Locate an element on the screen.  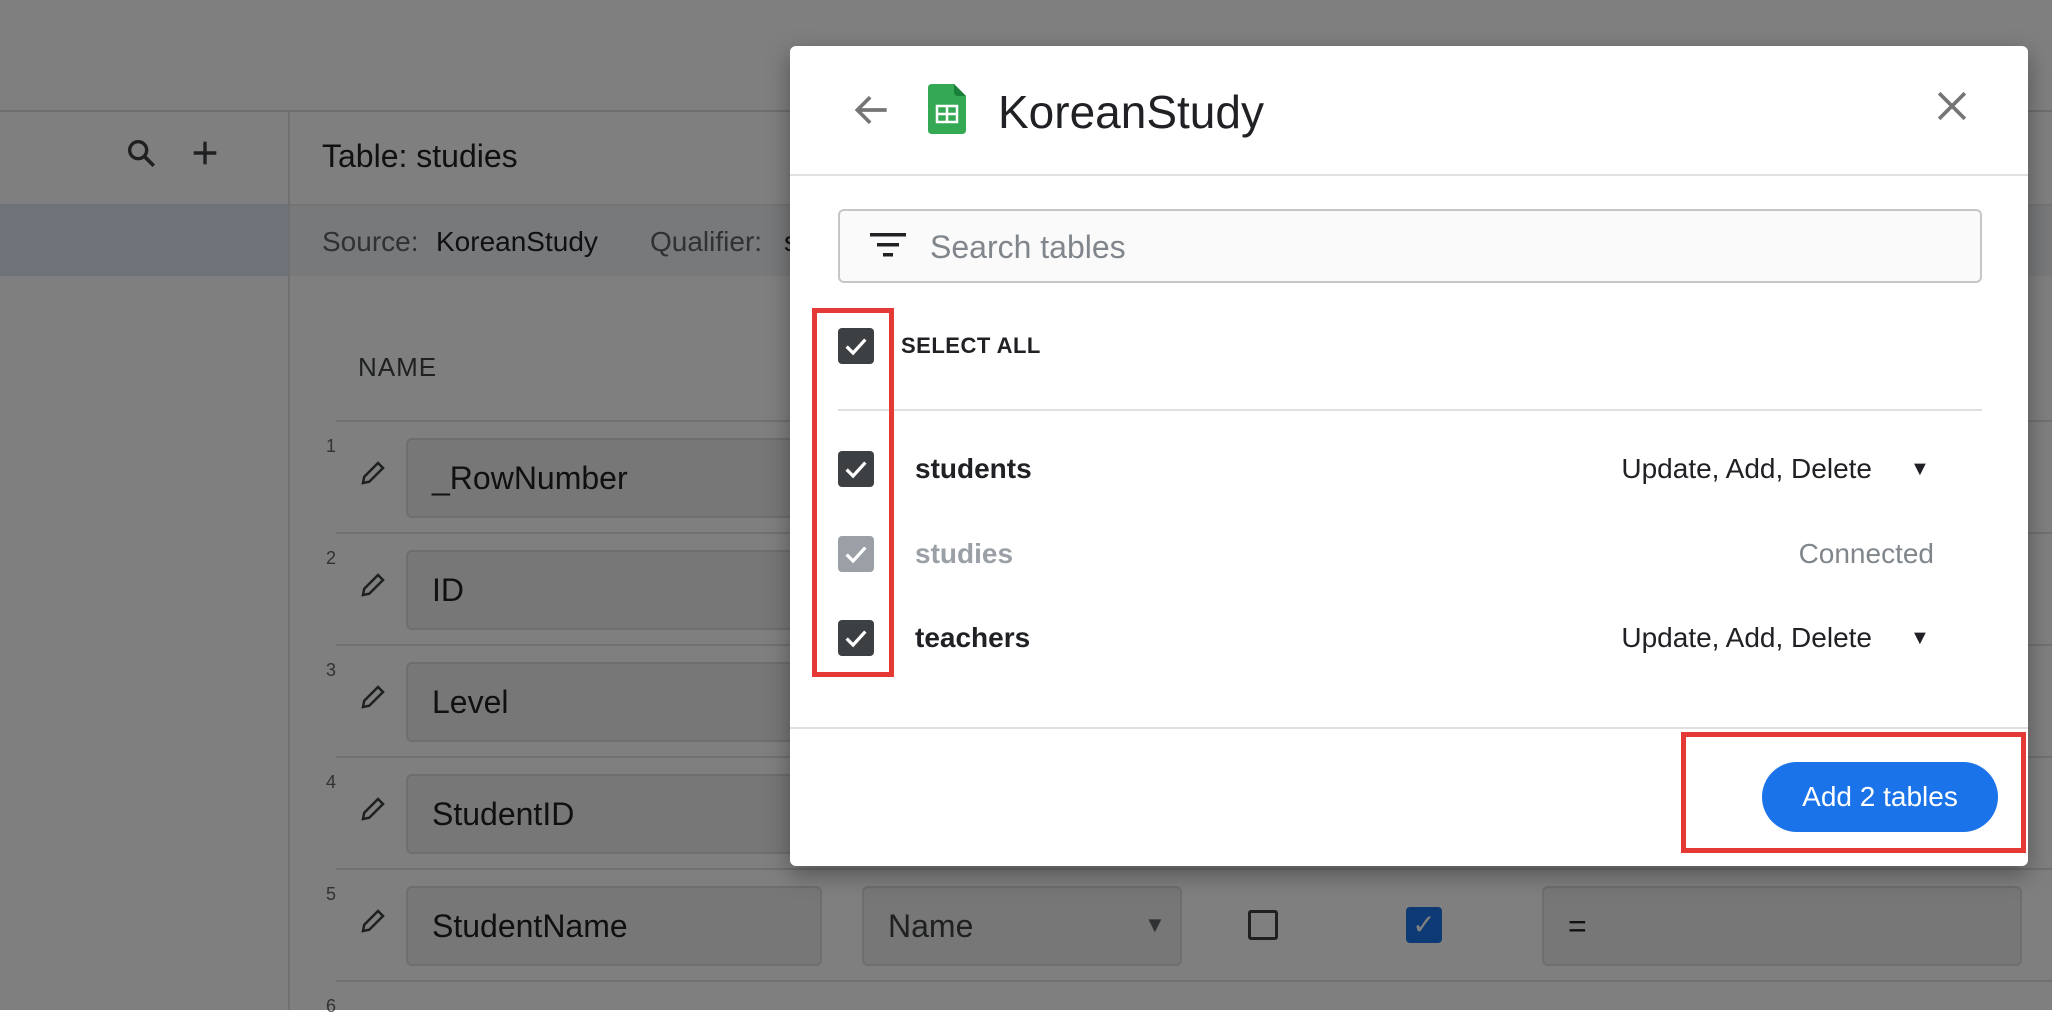
permission-select-students: Update, Add, Delete is located at coordinates (1701, 469).